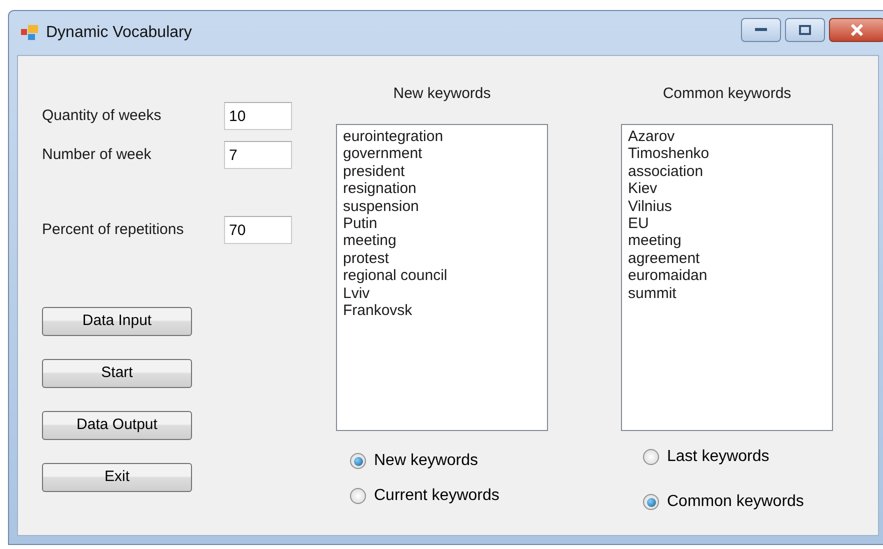 This screenshot has height=549, width=883. What do you see at coordinates (723, 502) in the screenshot?
I see `radio-option: Common keywords` at bounding box center [723, 502].